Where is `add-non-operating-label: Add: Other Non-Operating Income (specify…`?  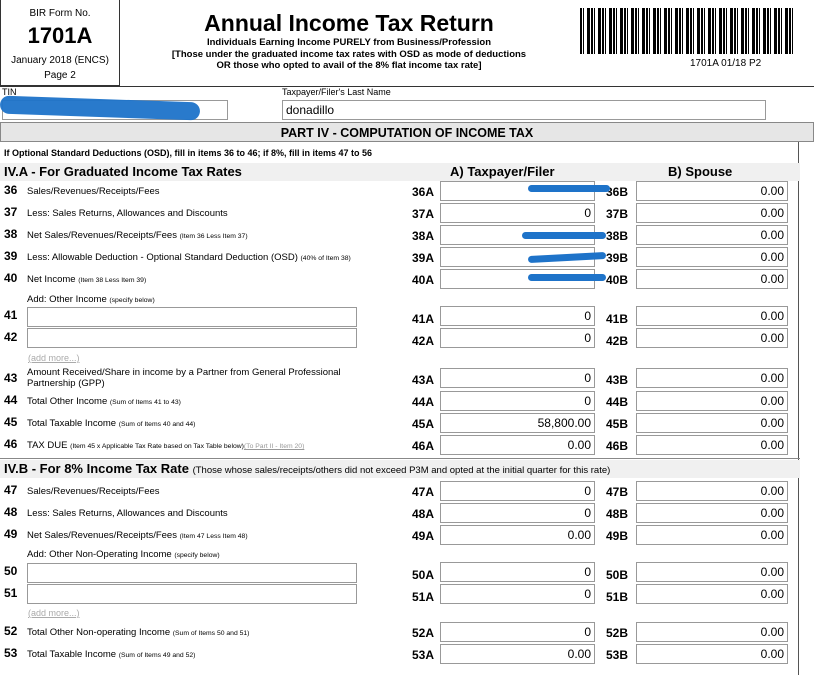 add-non-operating-label: Add: Other Non-Operating Income (specify… is located at coordinates (123, 554).